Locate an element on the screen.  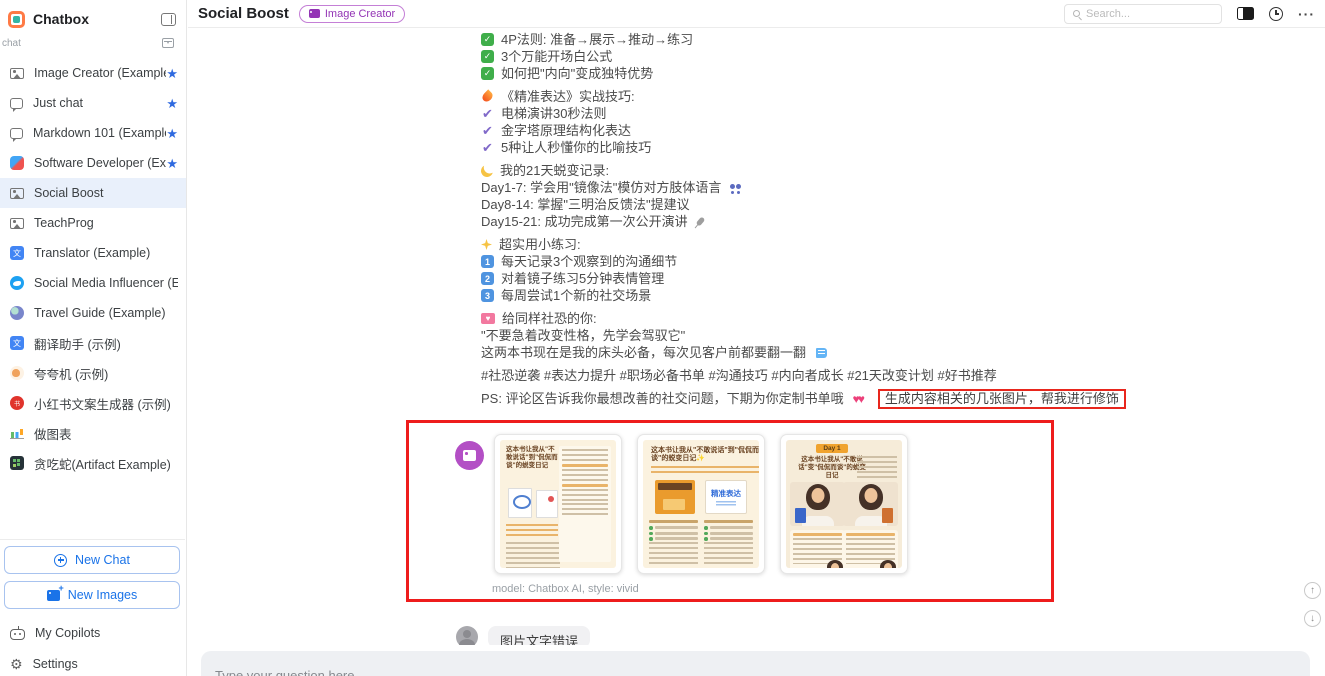
number-3-emoji: 3 is located at coordinates (487, 295).